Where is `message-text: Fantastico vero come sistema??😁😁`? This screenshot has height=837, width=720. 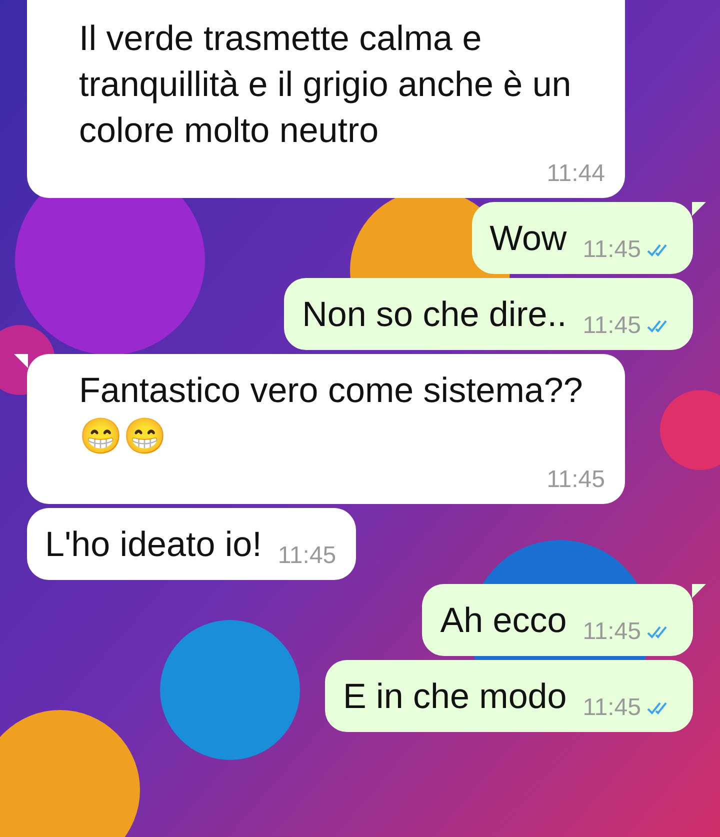 message-text: Fantastico vero come sistema??😁😁 is located at coordinates (331, 414).